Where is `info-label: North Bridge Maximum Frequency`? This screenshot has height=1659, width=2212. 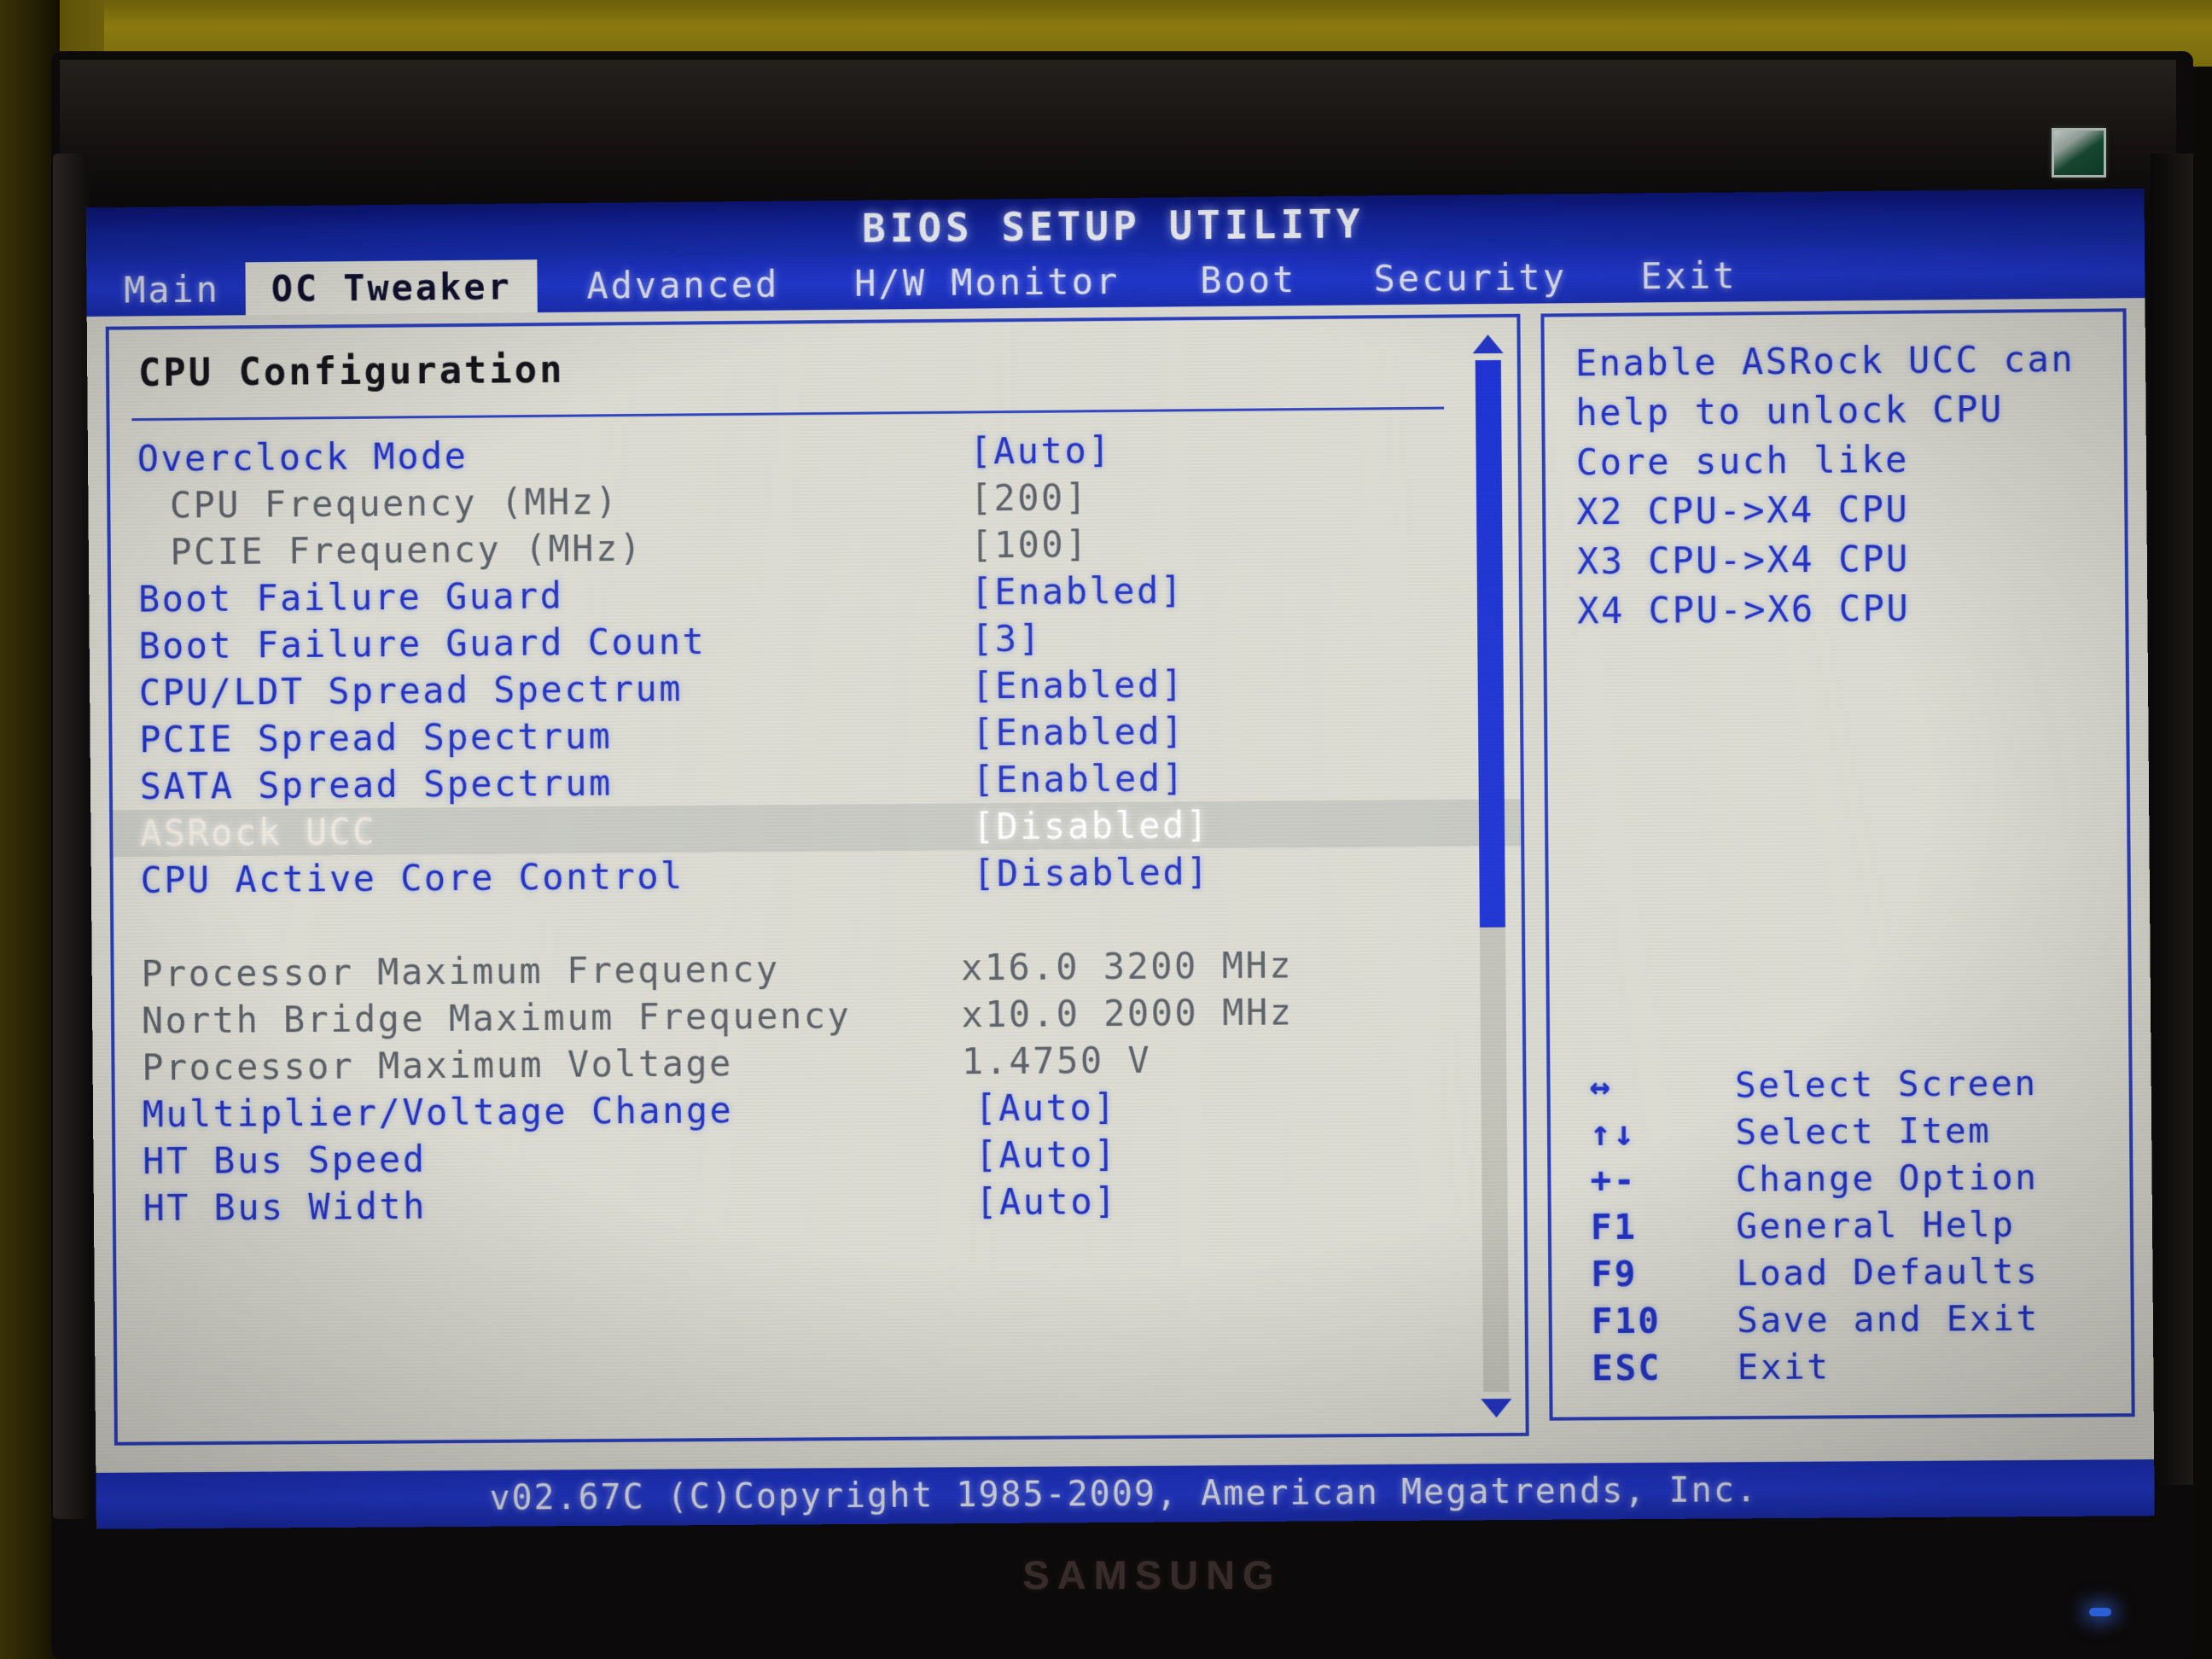 info-label: North Bridge Maximum Frequency is located at coordinates (496, 1018).